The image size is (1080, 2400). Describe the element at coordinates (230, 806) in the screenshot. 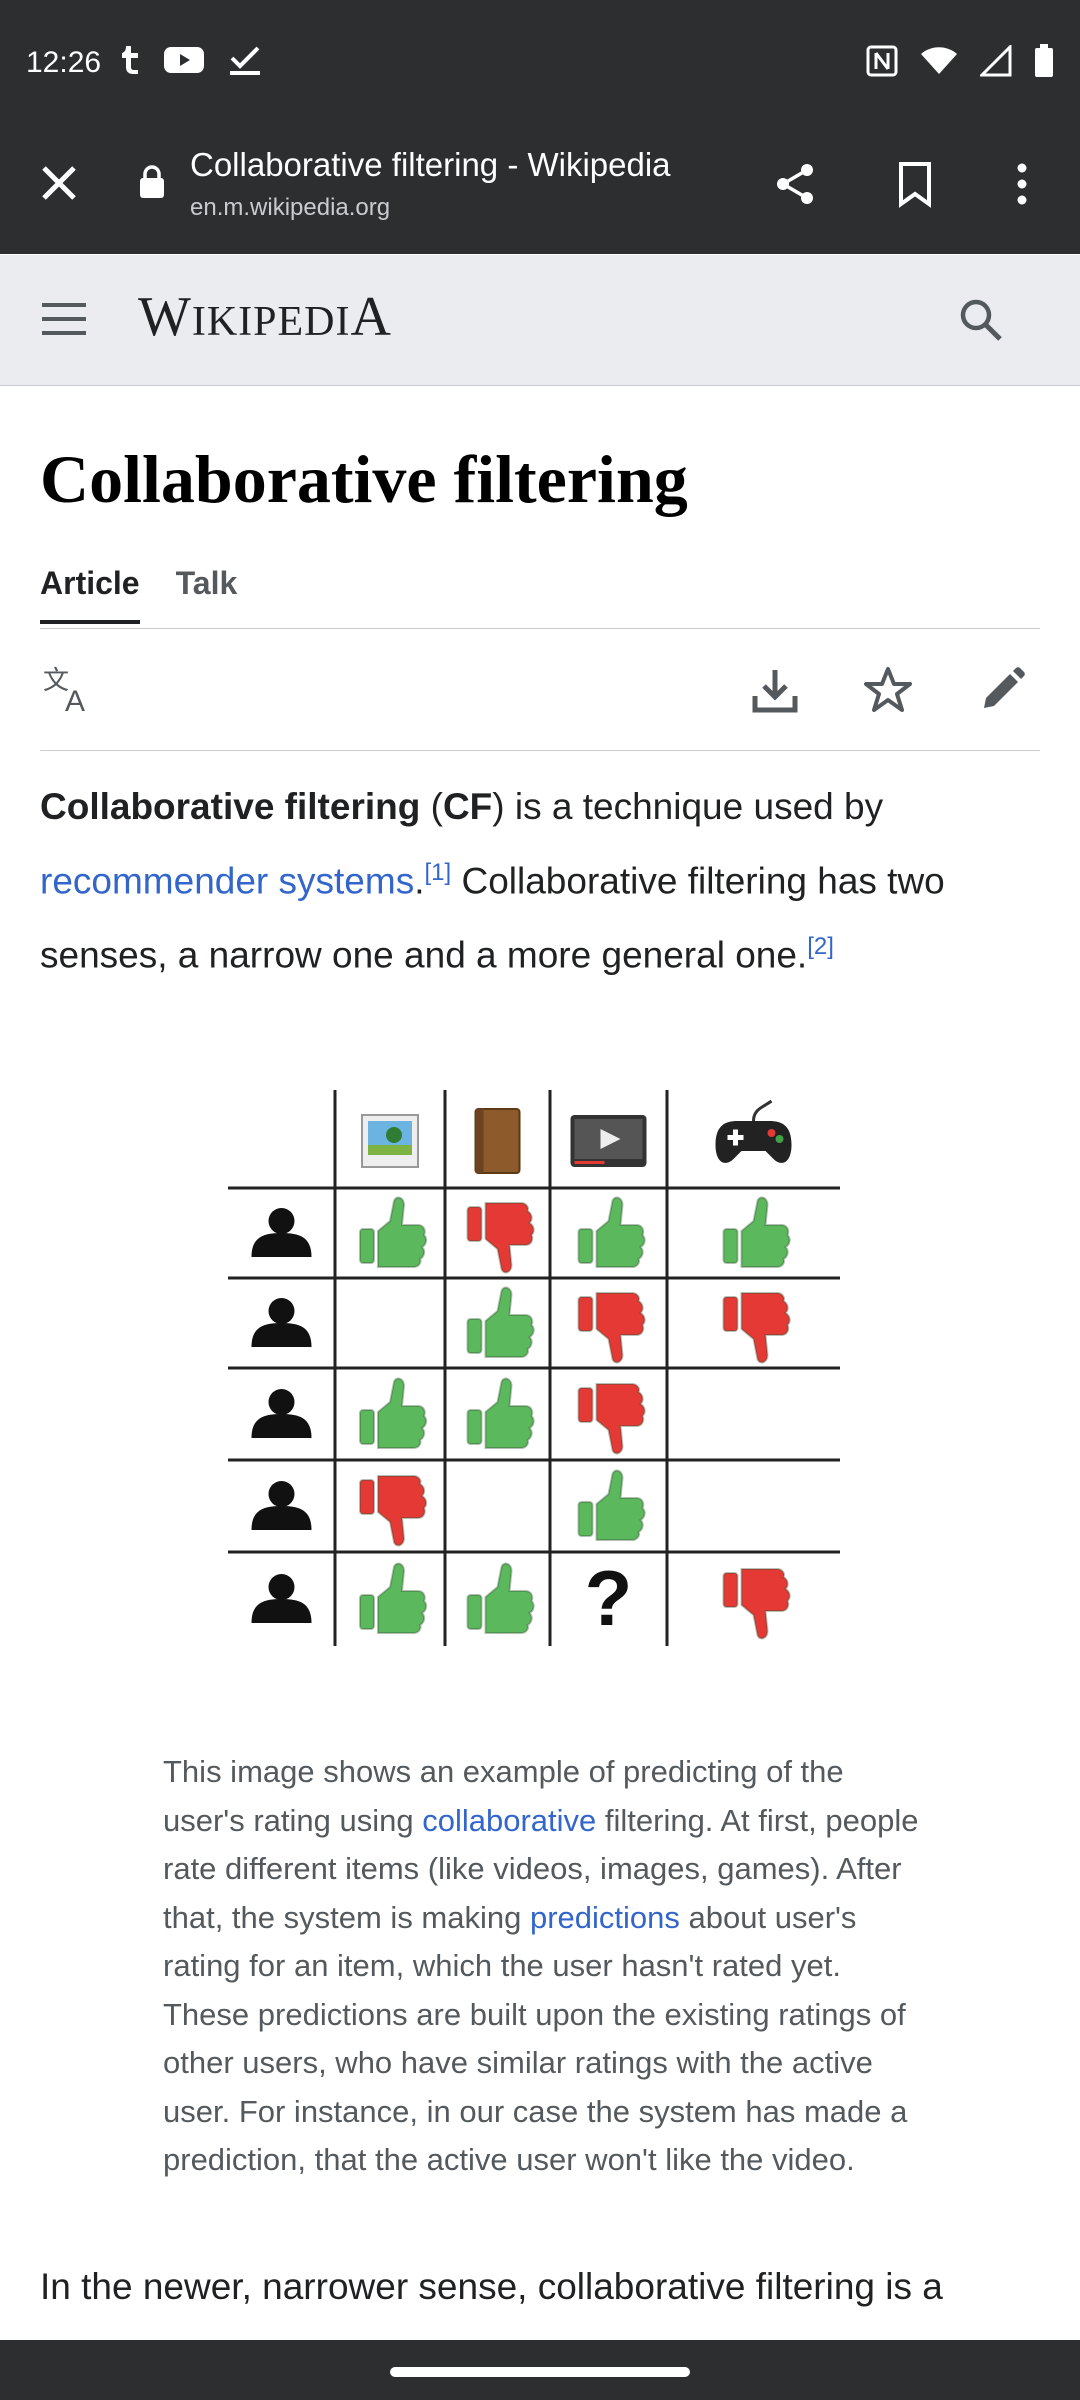

I see `term-bold: Collaborative filtering` at that location.